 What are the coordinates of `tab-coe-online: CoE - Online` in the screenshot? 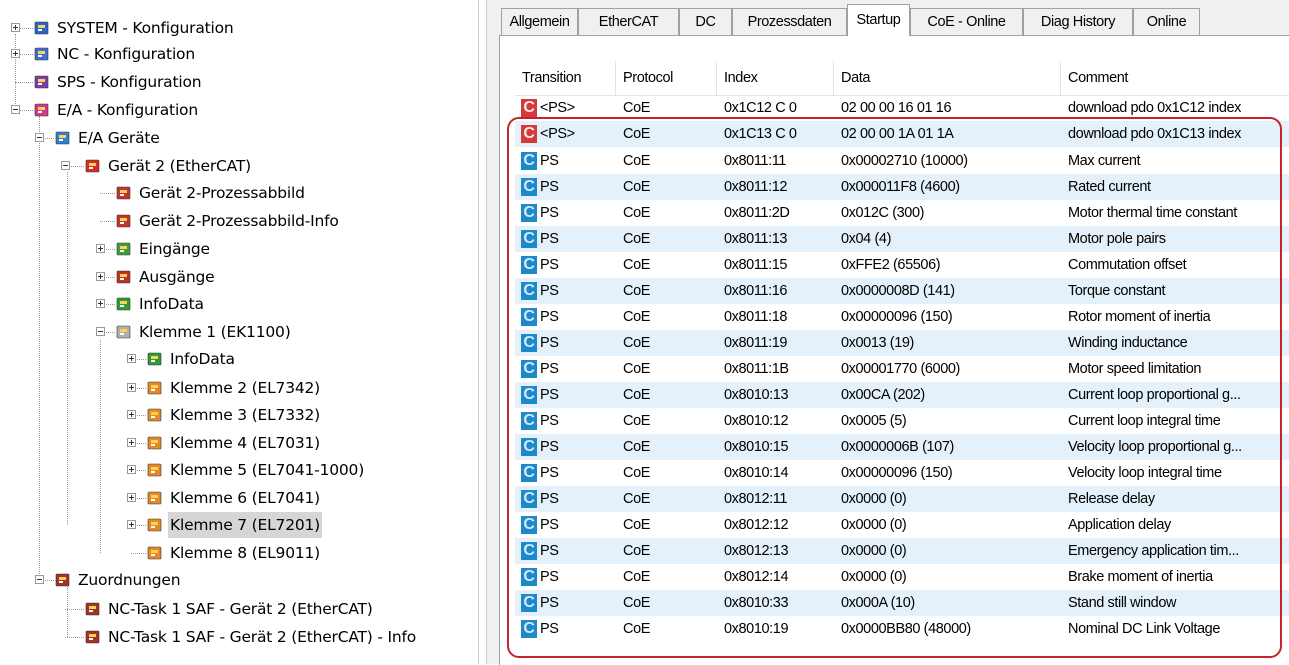 It's located at (966, 21).